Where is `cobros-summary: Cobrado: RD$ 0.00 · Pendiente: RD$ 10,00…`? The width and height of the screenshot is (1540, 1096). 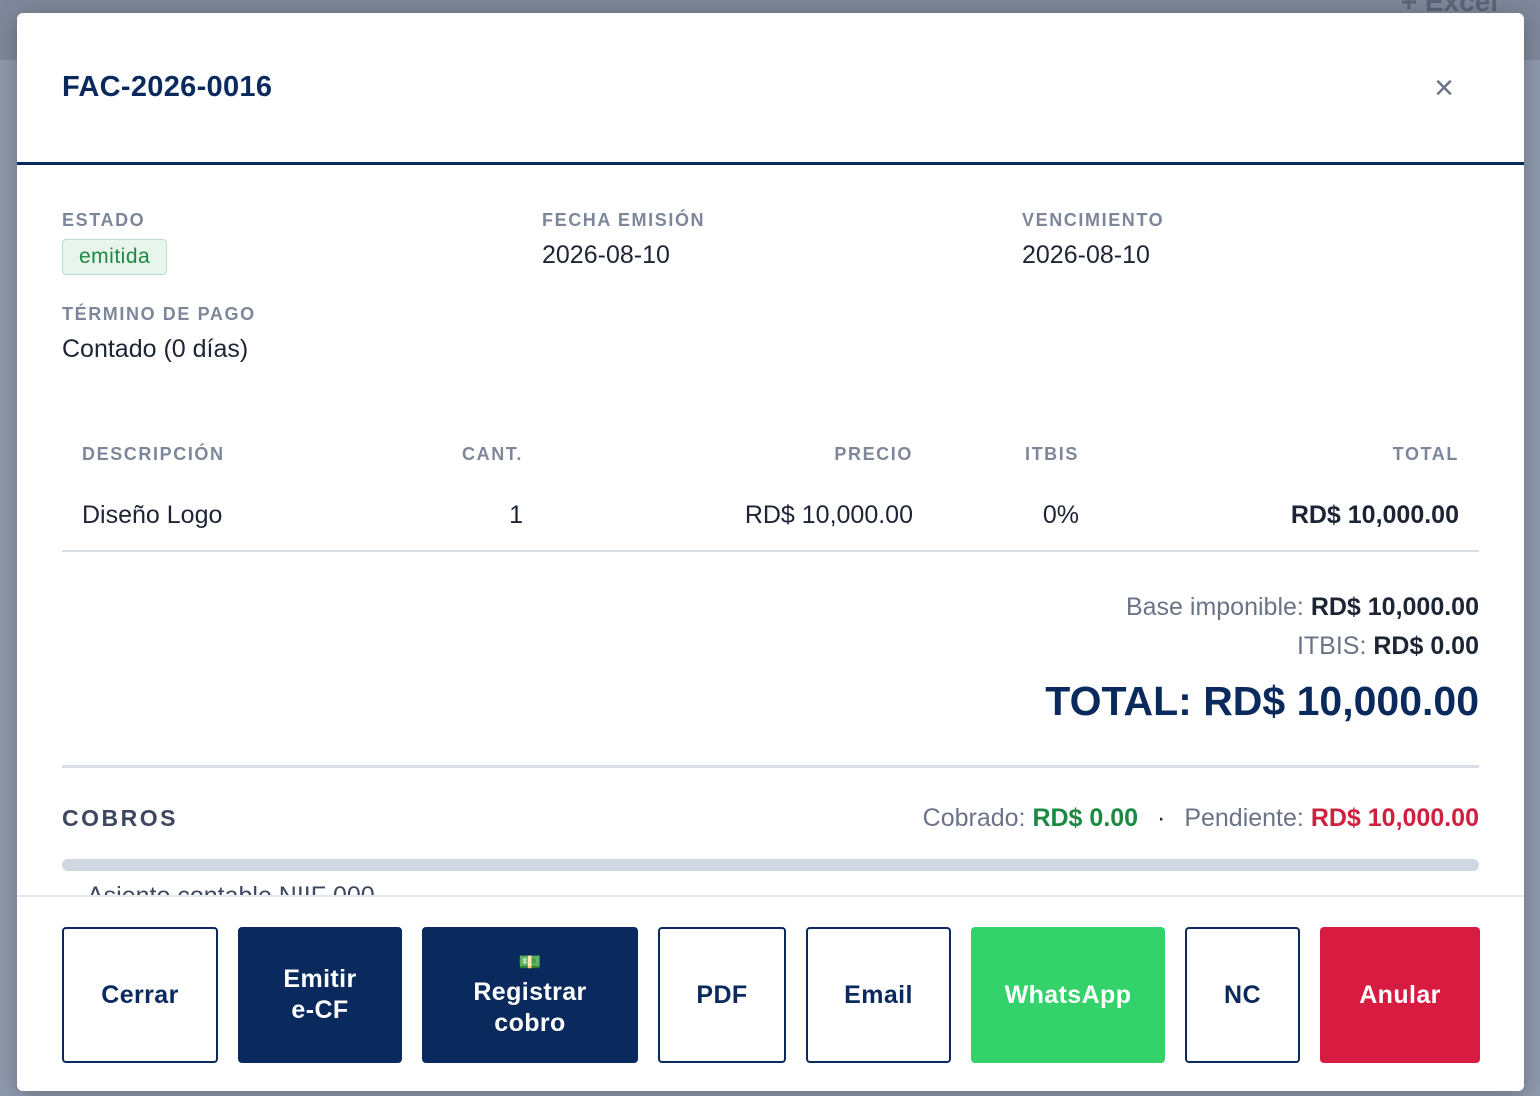
cobros-summary: Cobrado: RD$ 0.00 · Pendiente: RD$ 10,00… is located at coordinates (1201, 818).